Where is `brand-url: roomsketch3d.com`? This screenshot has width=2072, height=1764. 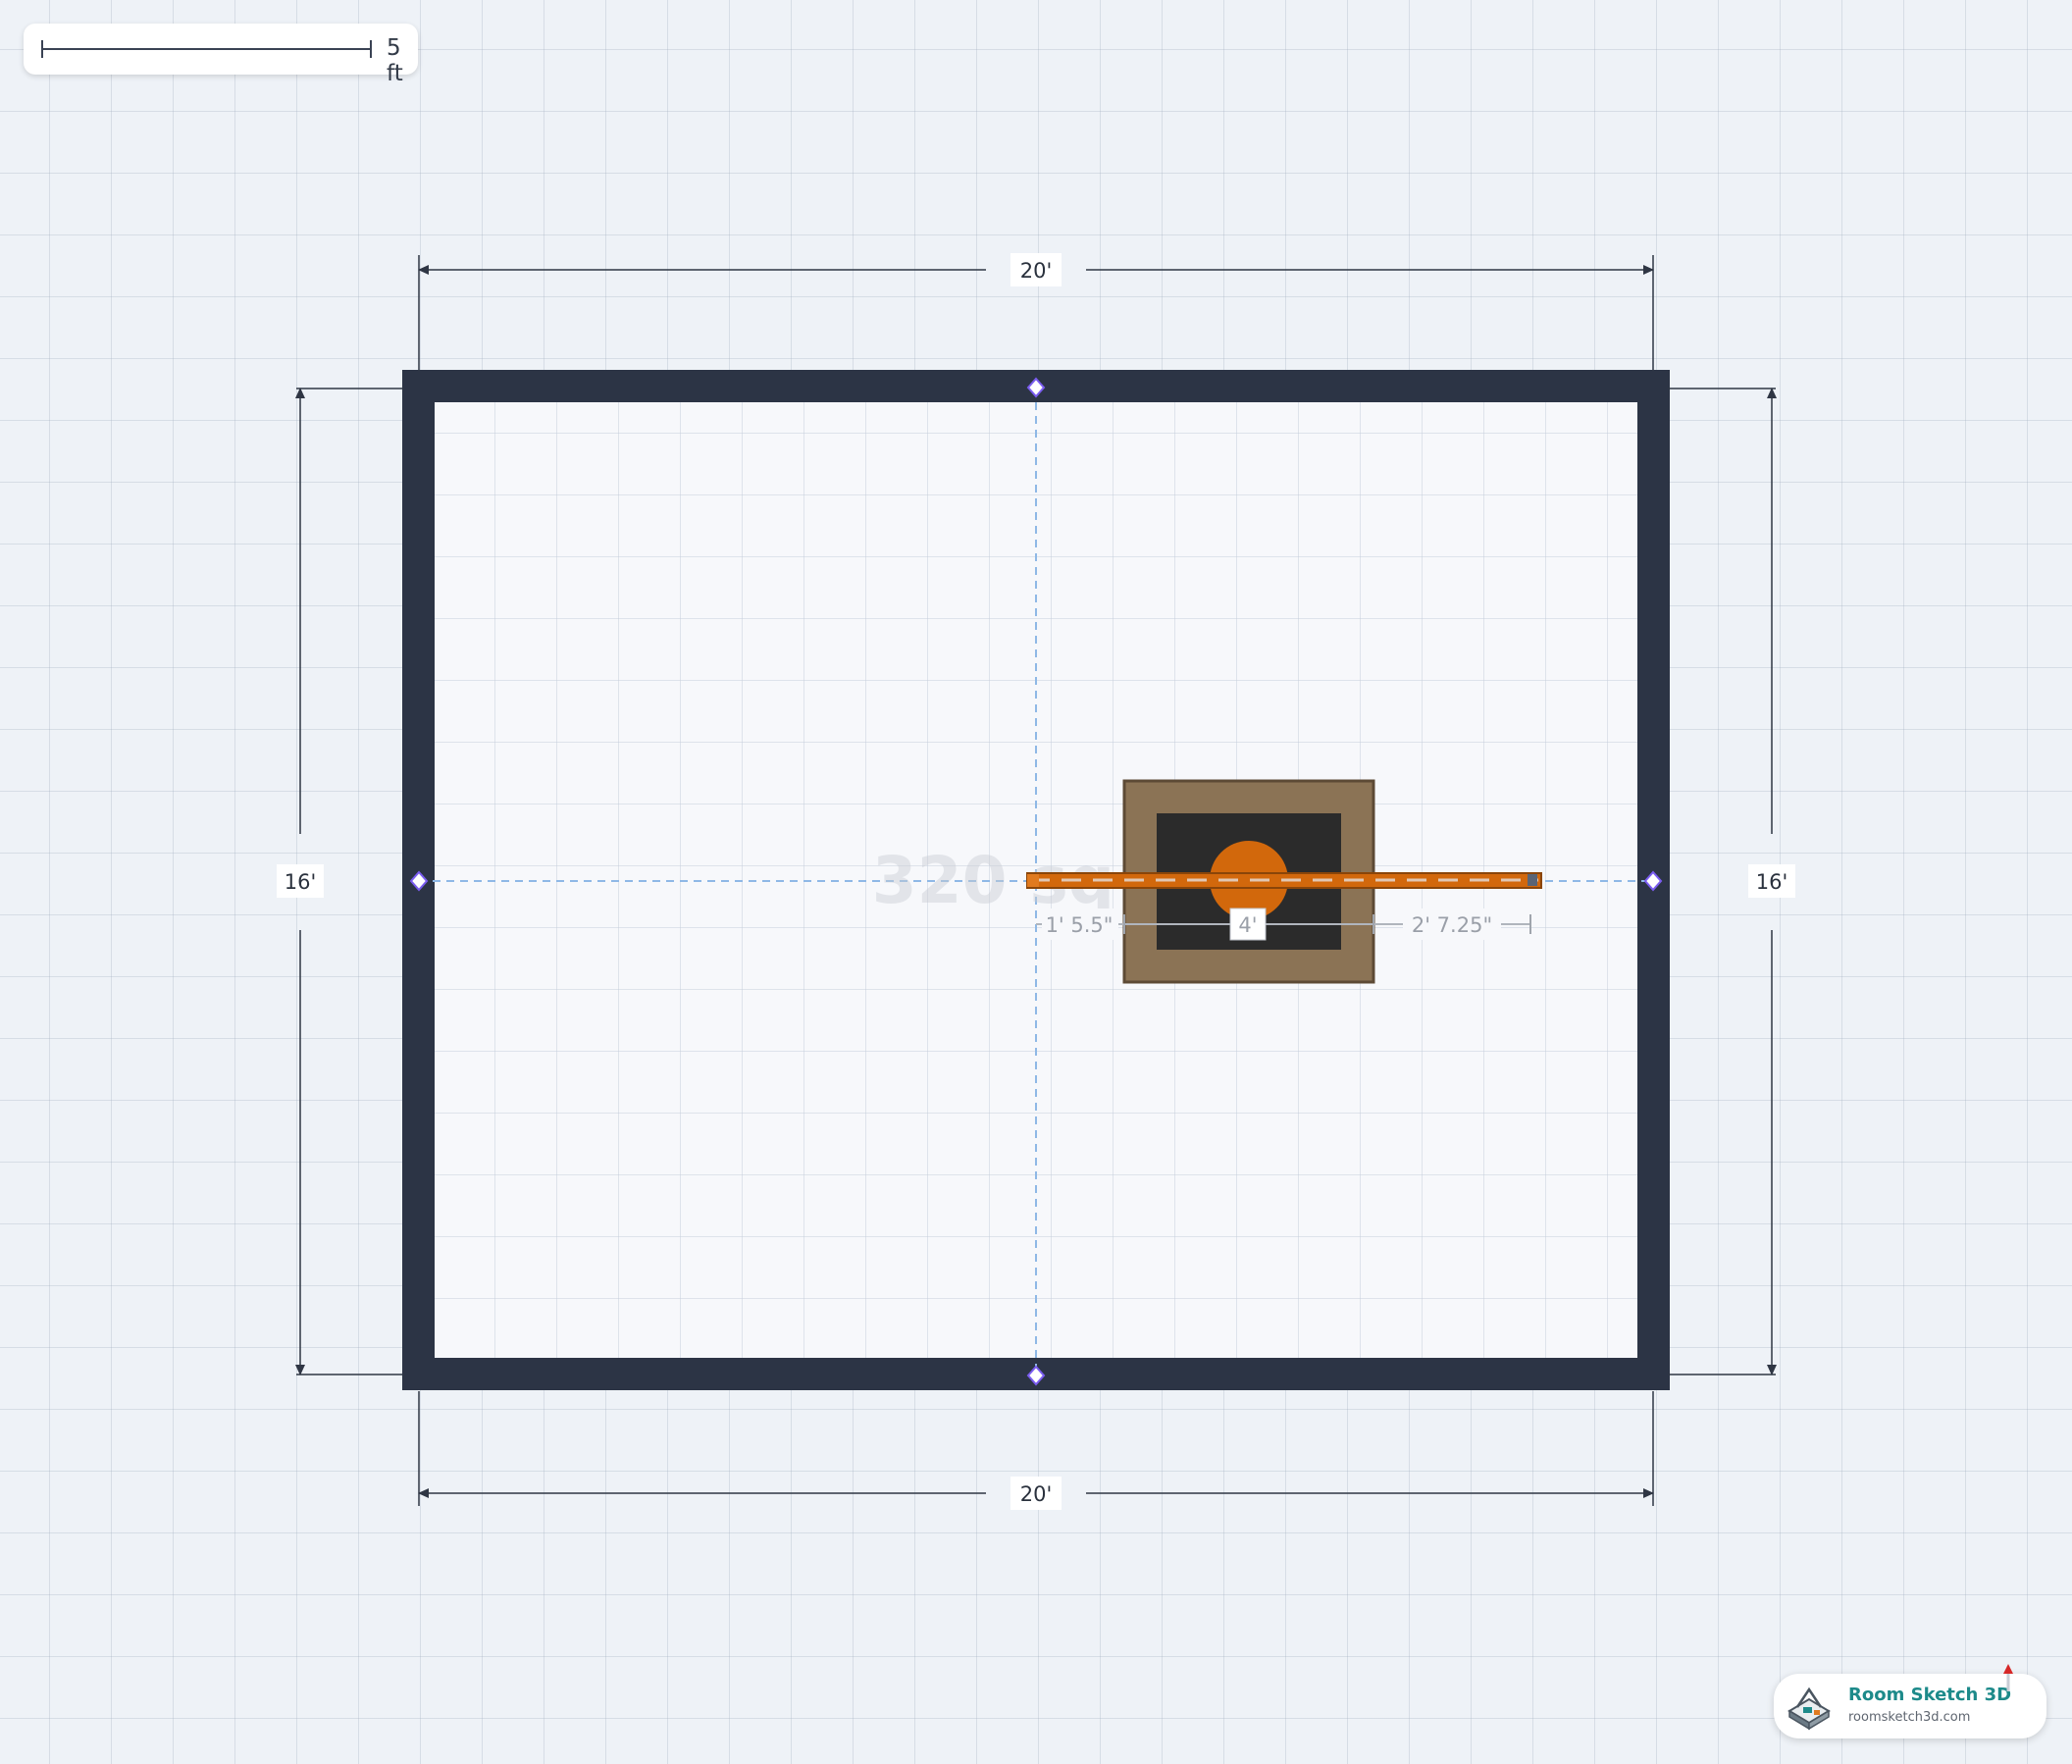 brand-url: roomsketch3d.com is located at coordinates (1909, 1717).